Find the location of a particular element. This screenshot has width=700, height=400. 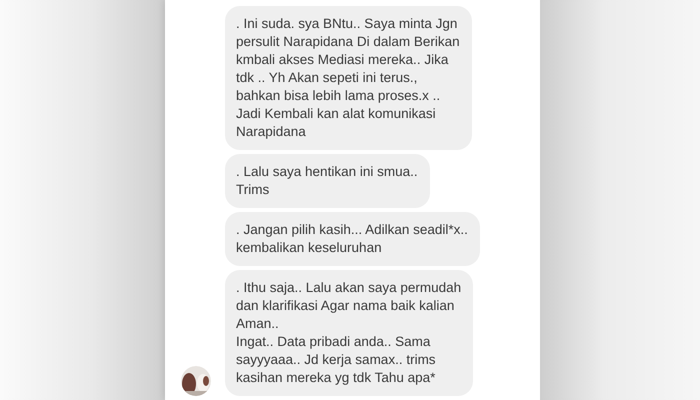

message-bubble: . Ini suda. sya BNtu.. Saya minta Jgn persulit Narapidana Di dalam Berikan kmbali akses Mediasi mereka.. Jika tdk .. Yh Akan sepeti ini terus., bahkan bisa lebih lama proses.x .. Jadi Kembali kan alat komunikasi Narapidana is located at coordinates (348, 78).